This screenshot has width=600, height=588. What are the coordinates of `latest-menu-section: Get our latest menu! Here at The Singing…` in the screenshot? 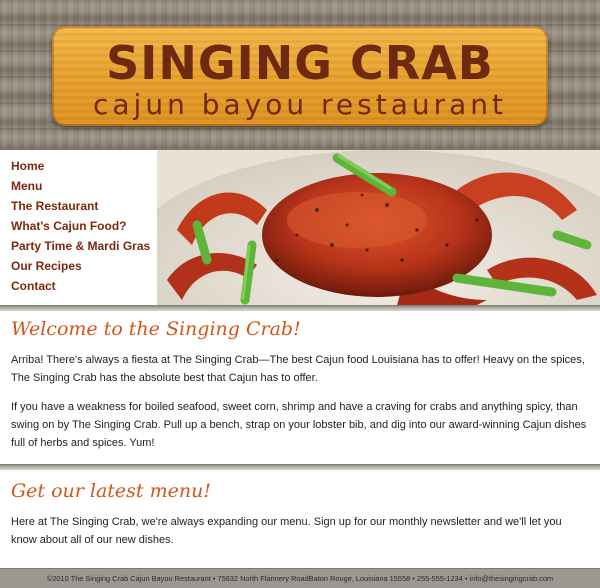 It's located at (300, 520).